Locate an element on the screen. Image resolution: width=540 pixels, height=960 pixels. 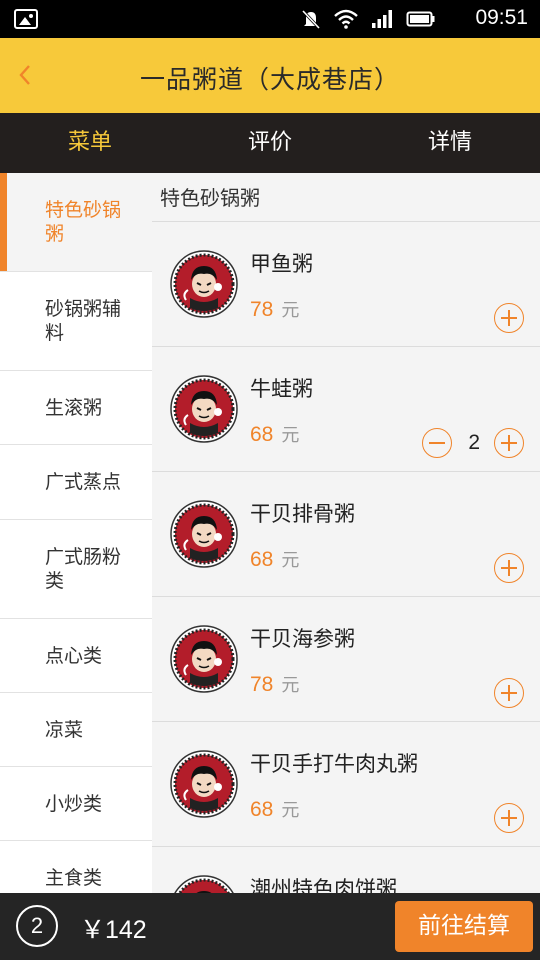
dish-row: 干贝手打牛肉丸粥 68 元 is located at coordinates (346, 784).